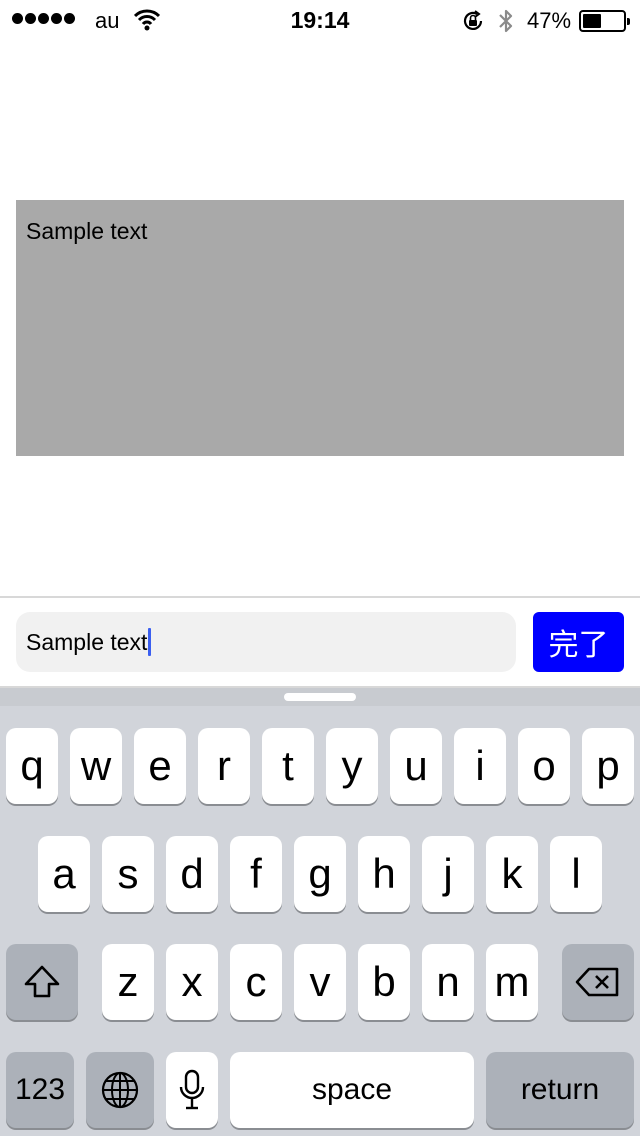  I want to click on key-h: h, so click(384, 874).